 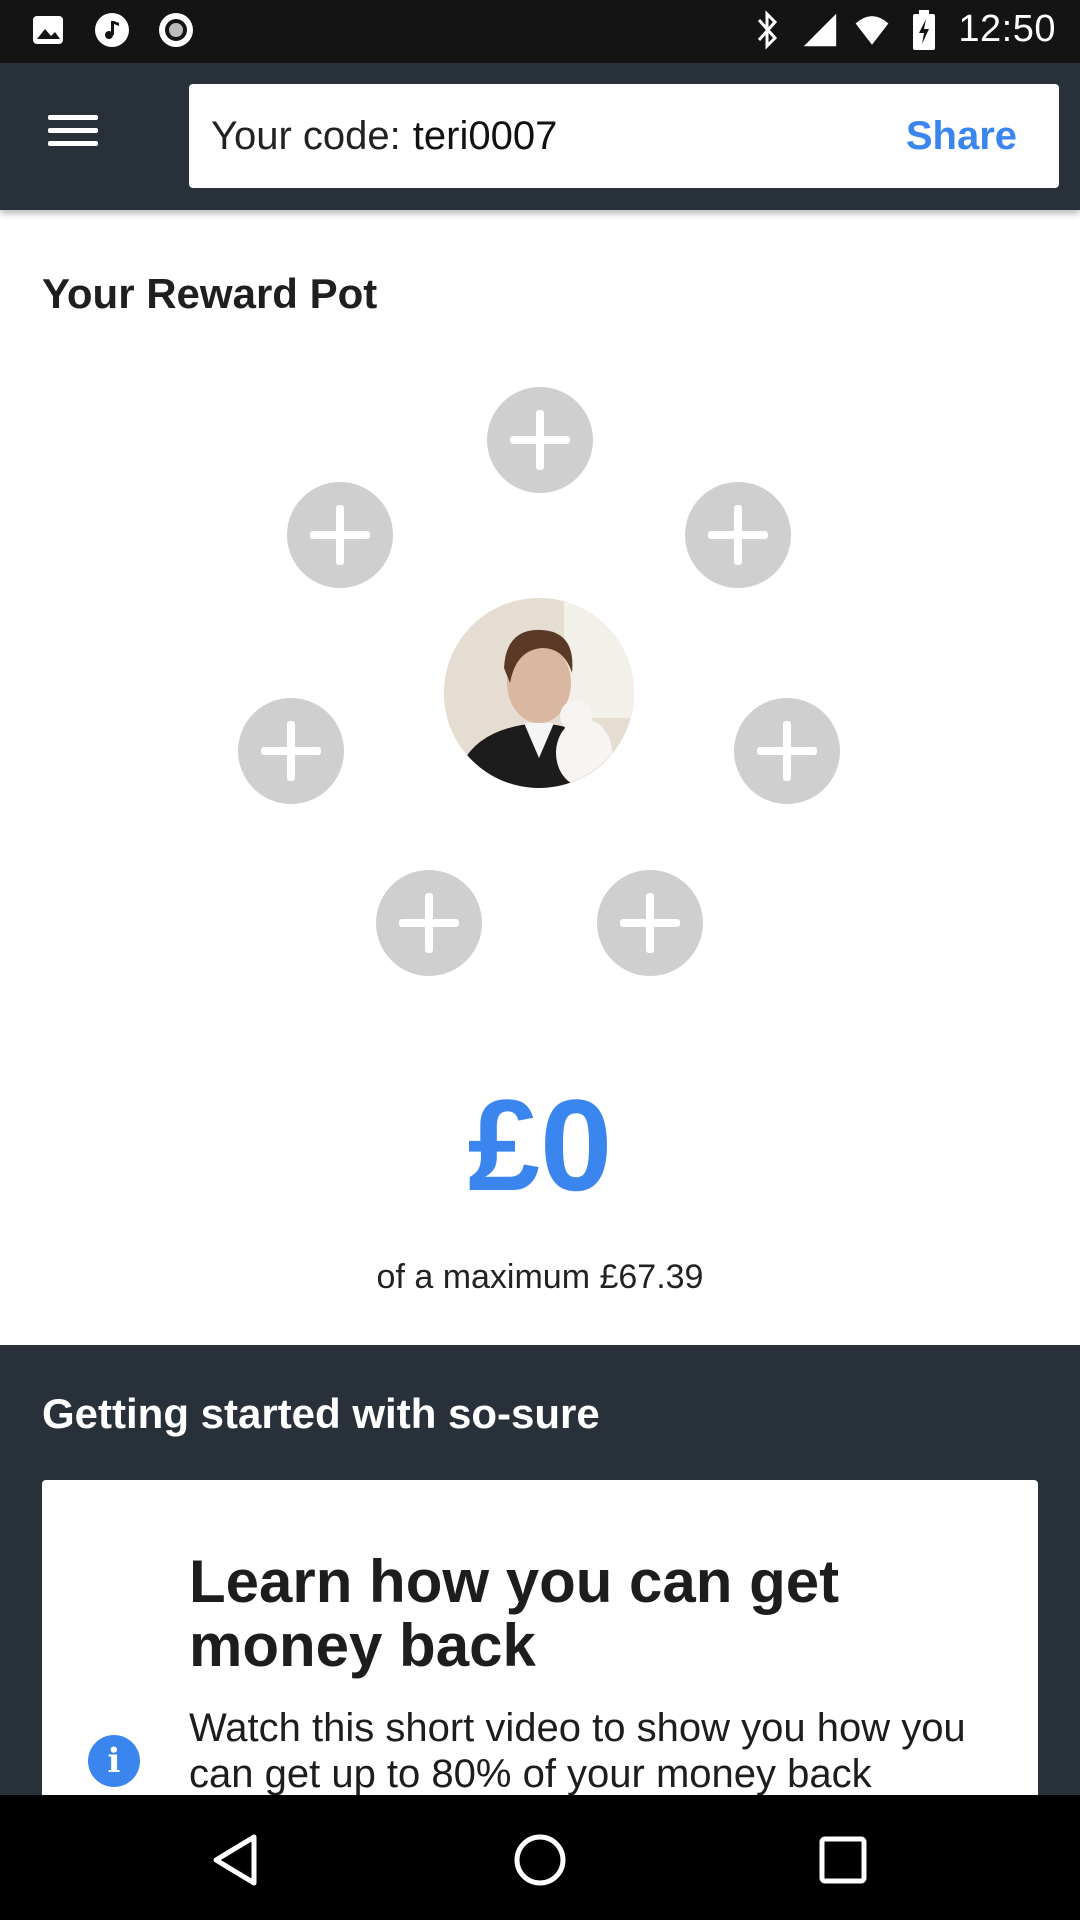 I want to click on app-bar: Your code: teri0007 Share, so click(x=540, y=136).